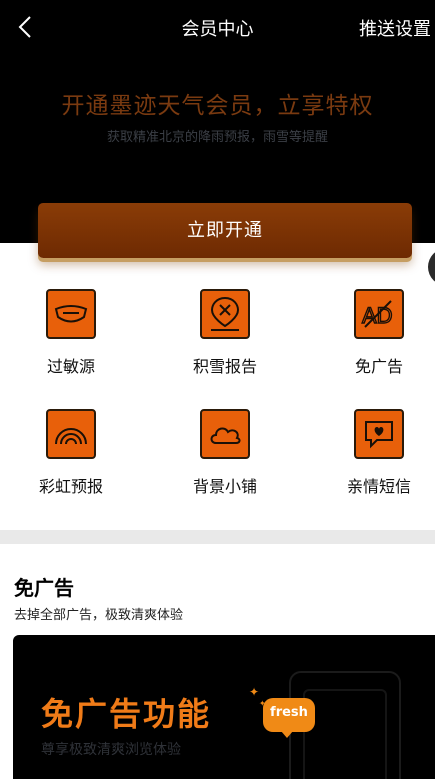  I want to click on heart-message-icon, so click(379, 434).